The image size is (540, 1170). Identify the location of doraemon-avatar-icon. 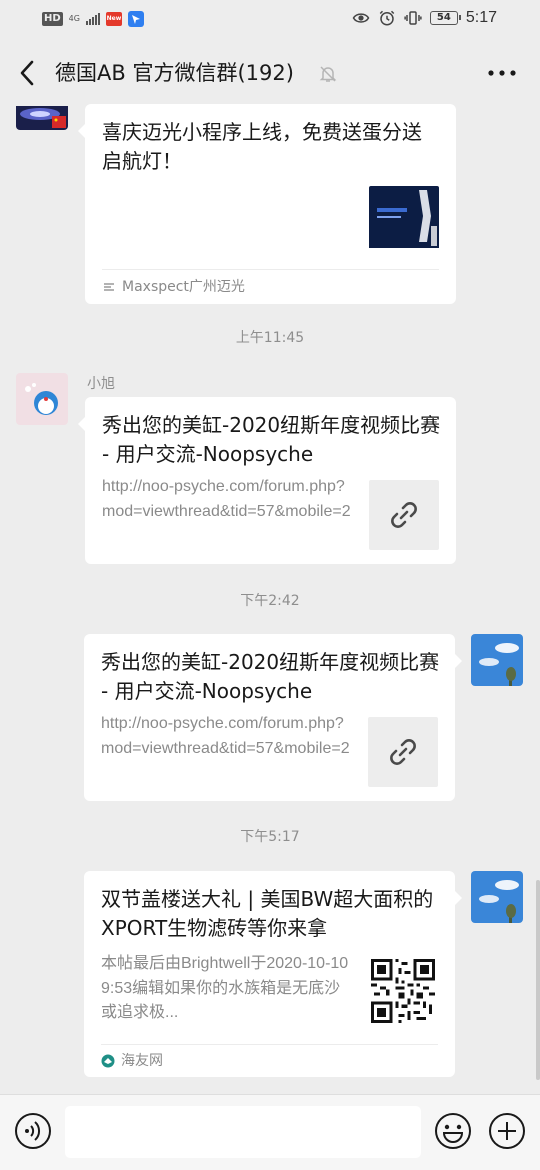
(42, 399).